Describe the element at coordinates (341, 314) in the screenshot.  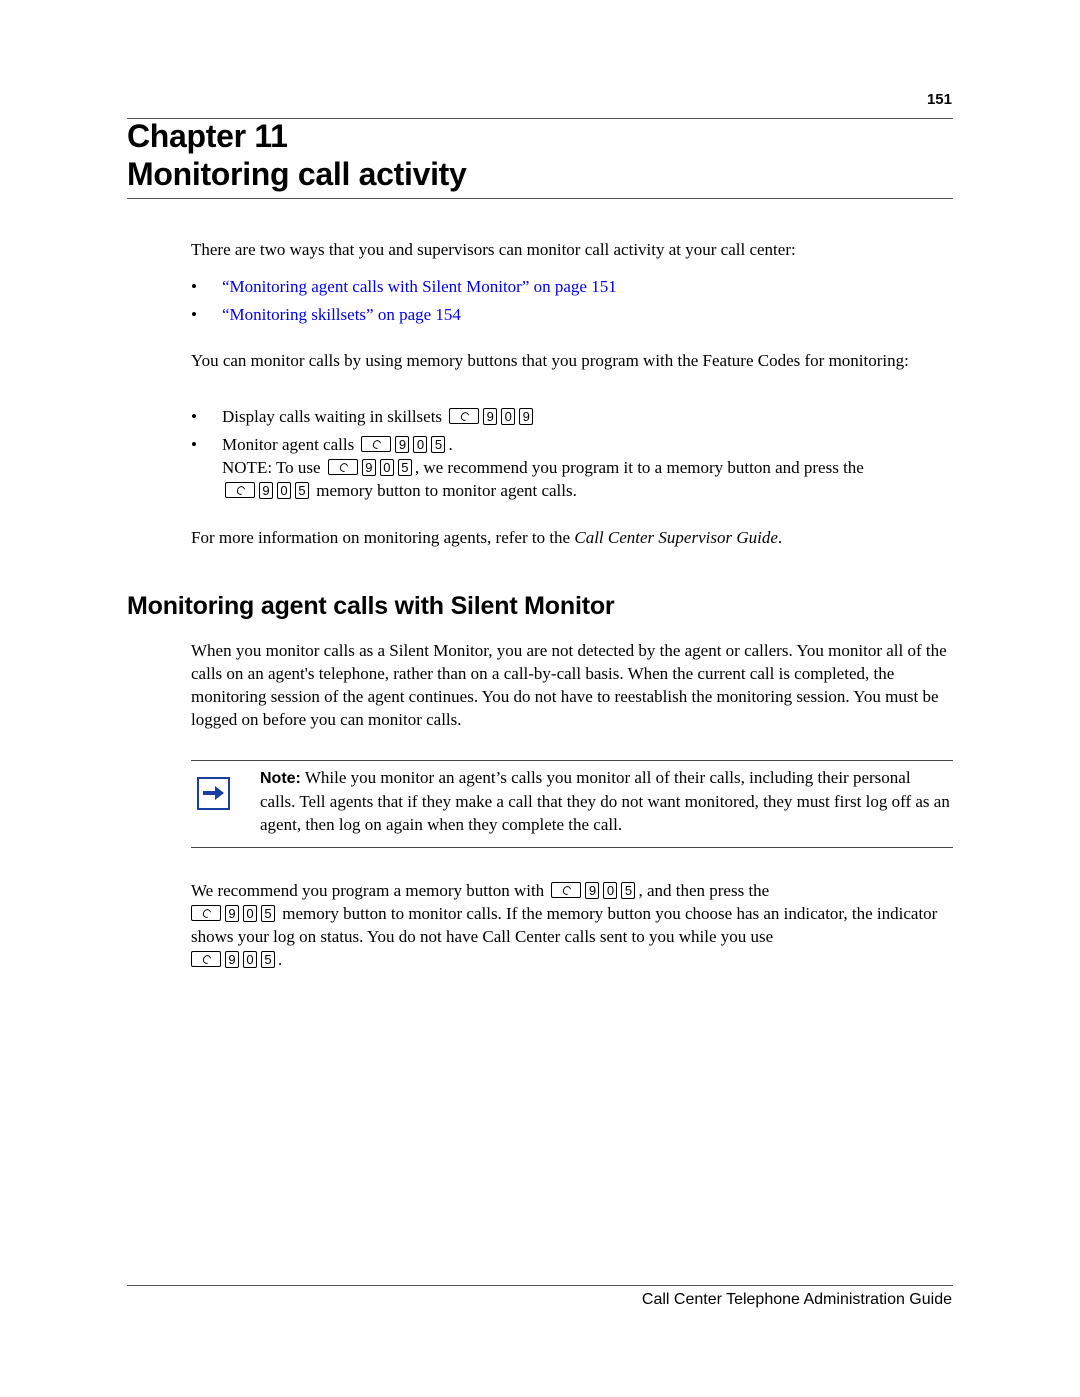
I see `link-monitoring-skillsets: “Monitoring skillsets” on page 154` at that location.